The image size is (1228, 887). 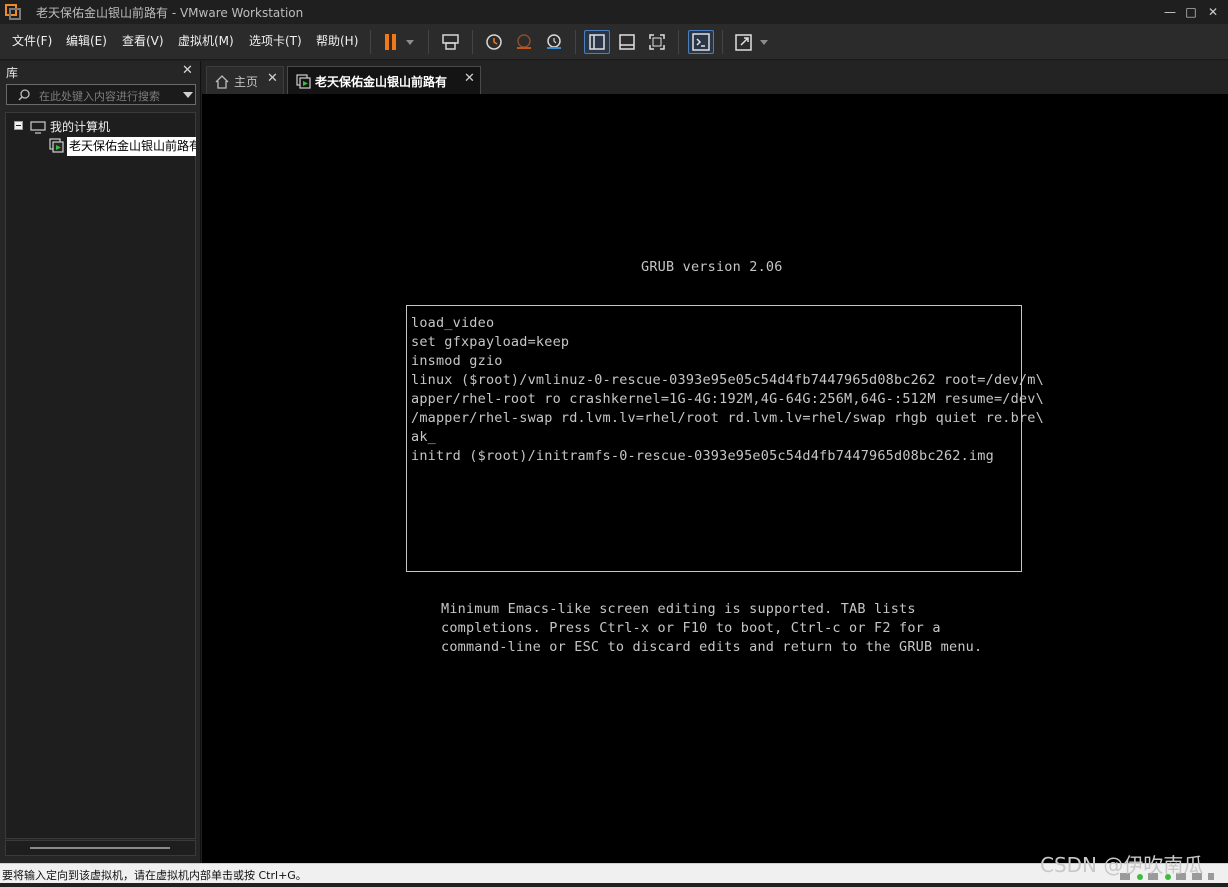 I want to click on collapse-toggle, so click(x=18, y=125).